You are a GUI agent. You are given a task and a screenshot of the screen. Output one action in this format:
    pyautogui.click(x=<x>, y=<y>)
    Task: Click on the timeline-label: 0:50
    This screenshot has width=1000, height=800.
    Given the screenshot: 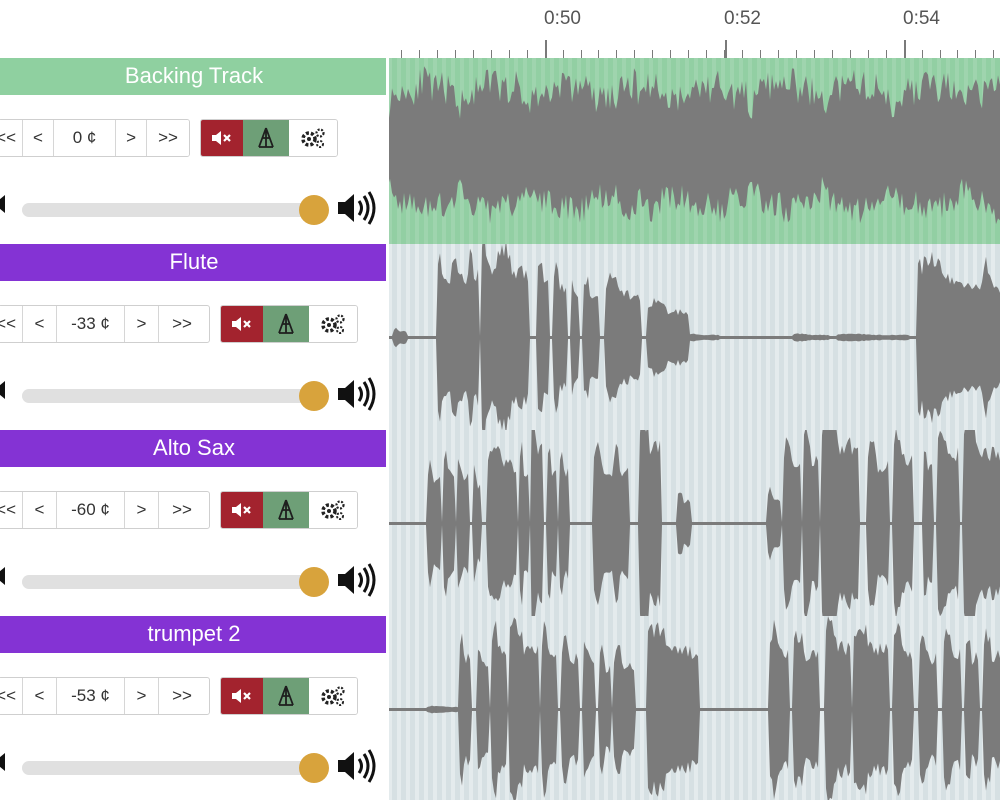 What is the action you would take?
    pyautogui.click(x=562, y=18)
    